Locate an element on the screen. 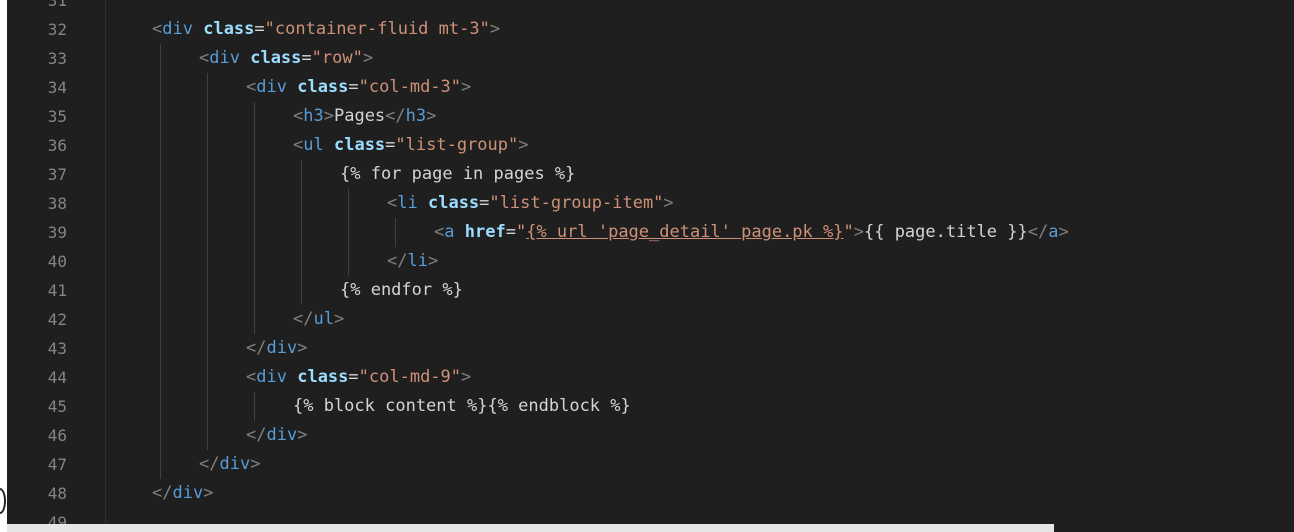  code-line: {% endfor %} is located at coordinates (401, 290).